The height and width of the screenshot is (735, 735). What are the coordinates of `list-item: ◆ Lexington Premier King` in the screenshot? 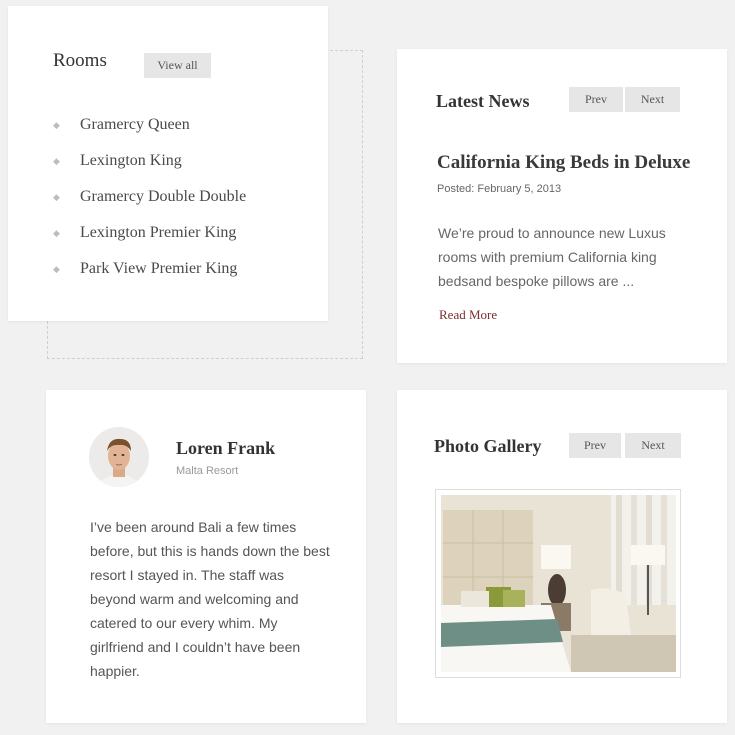 It's located at (149, 233).